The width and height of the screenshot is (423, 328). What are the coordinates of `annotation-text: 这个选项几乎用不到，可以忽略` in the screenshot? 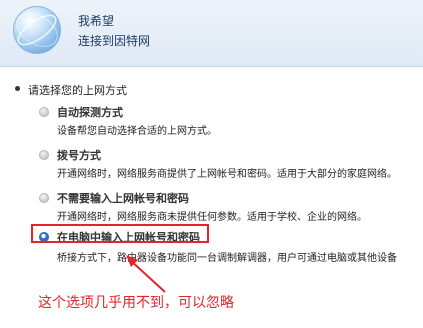 It's located at (136, 303).